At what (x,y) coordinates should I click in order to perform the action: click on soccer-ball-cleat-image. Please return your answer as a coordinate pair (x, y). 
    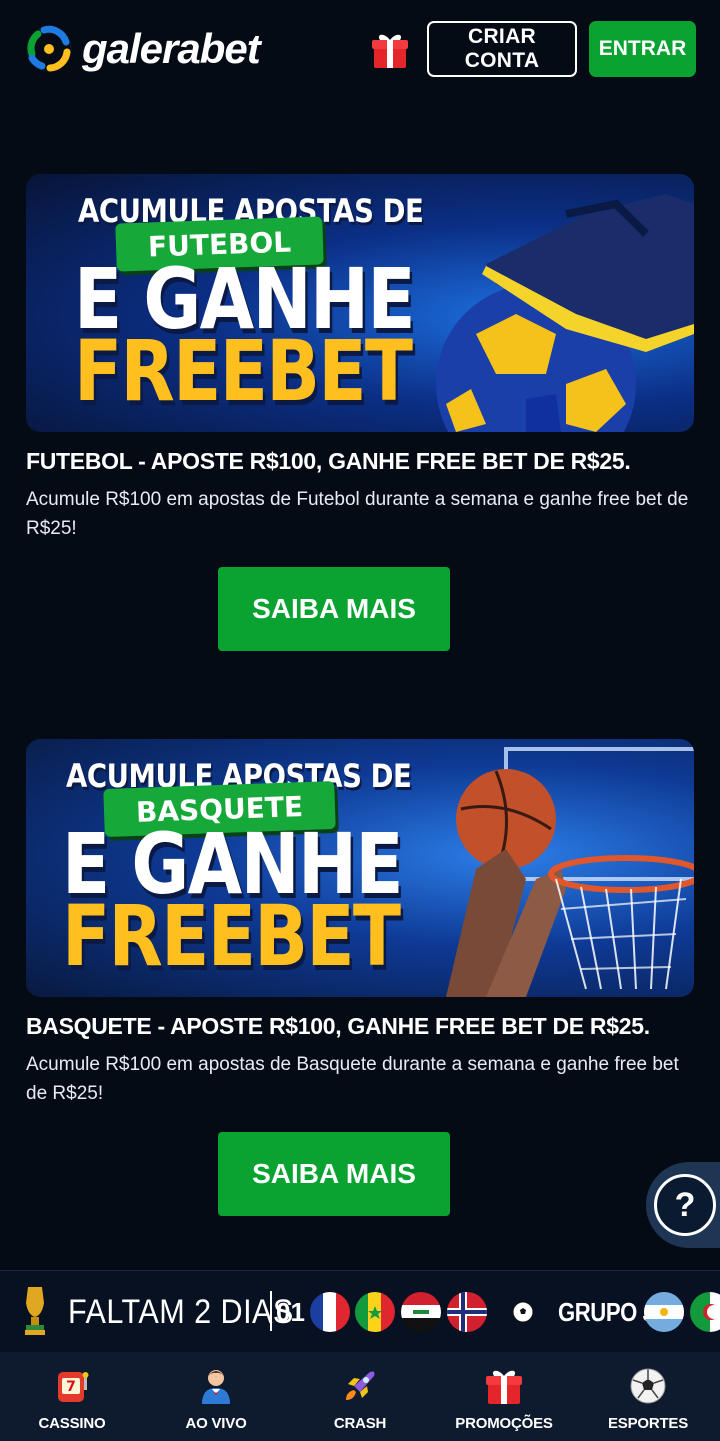
    Looking at the image, I should click on (565, 313).